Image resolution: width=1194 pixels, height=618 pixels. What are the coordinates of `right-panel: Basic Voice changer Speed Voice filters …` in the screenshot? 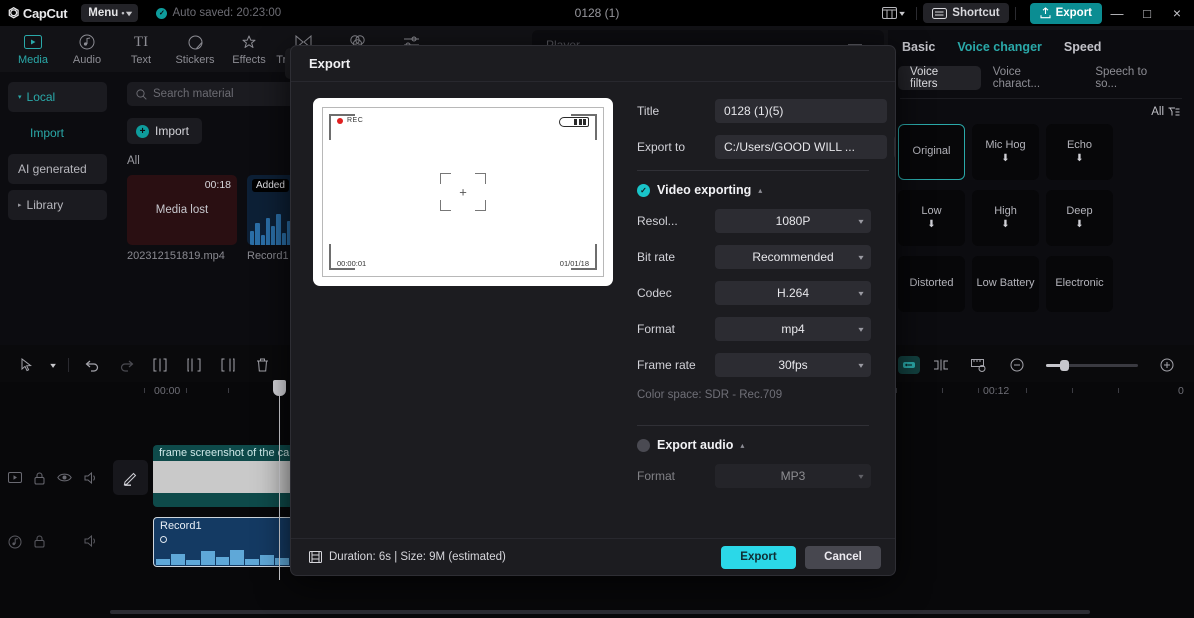 It's located at (1041, 187).